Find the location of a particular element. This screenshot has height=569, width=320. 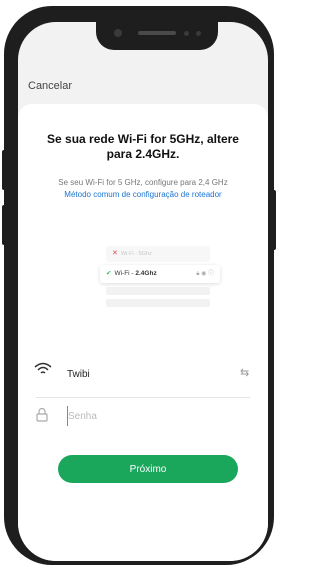

next-button: Próximo is located at coordinates (148, 469).